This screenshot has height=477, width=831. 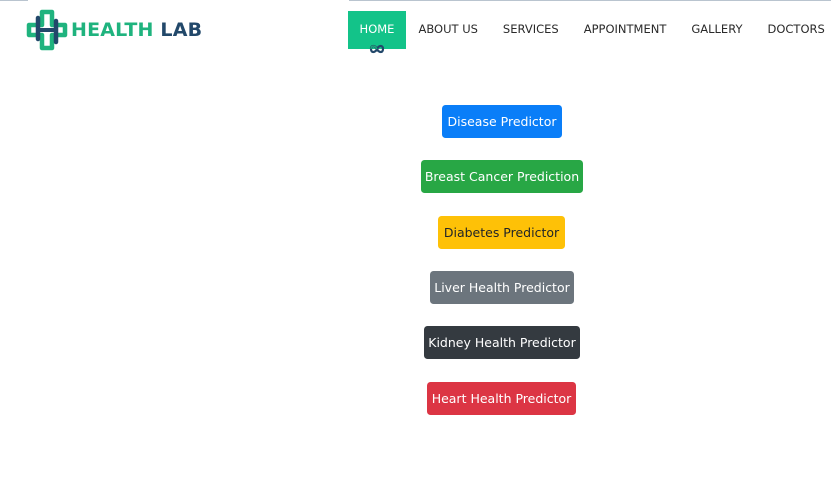 I want to click on kidney-health-predictor-button: Kidney Health Predictor, so click(x=502, y=342).